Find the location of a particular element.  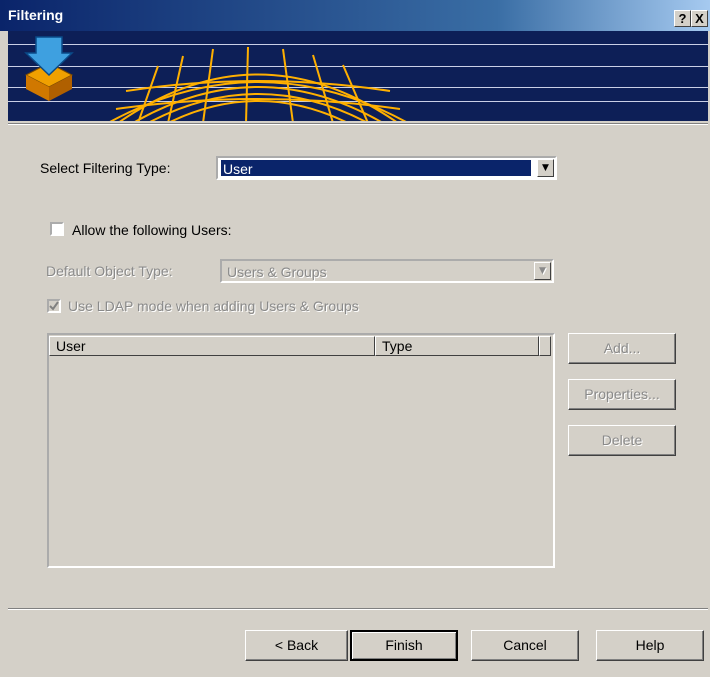

filter-type-select: User ▼ is located at coordinates (386, 168).